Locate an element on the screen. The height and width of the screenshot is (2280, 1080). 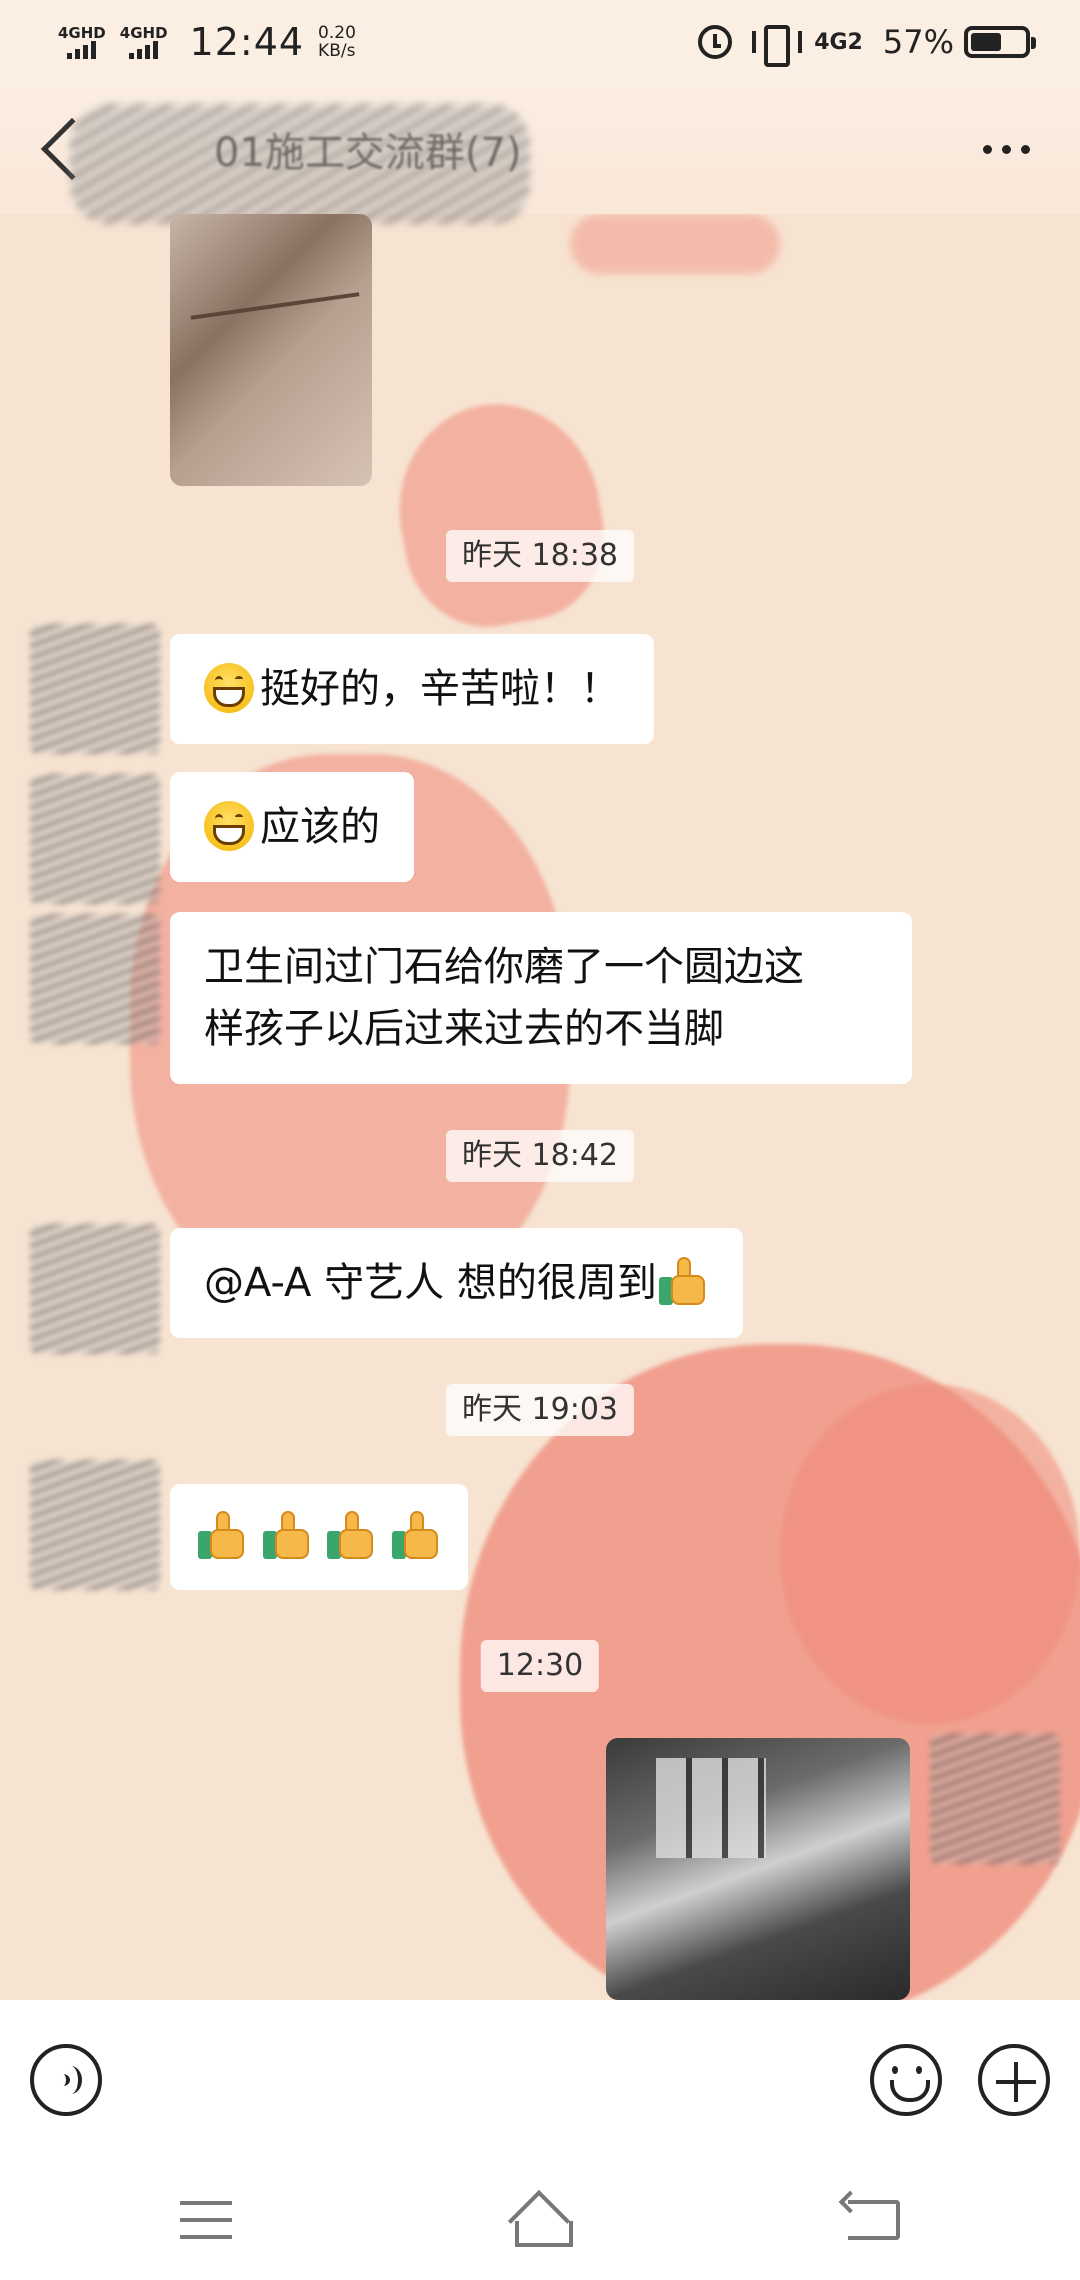
chat-bubble is located at coordinates (319, 1537).